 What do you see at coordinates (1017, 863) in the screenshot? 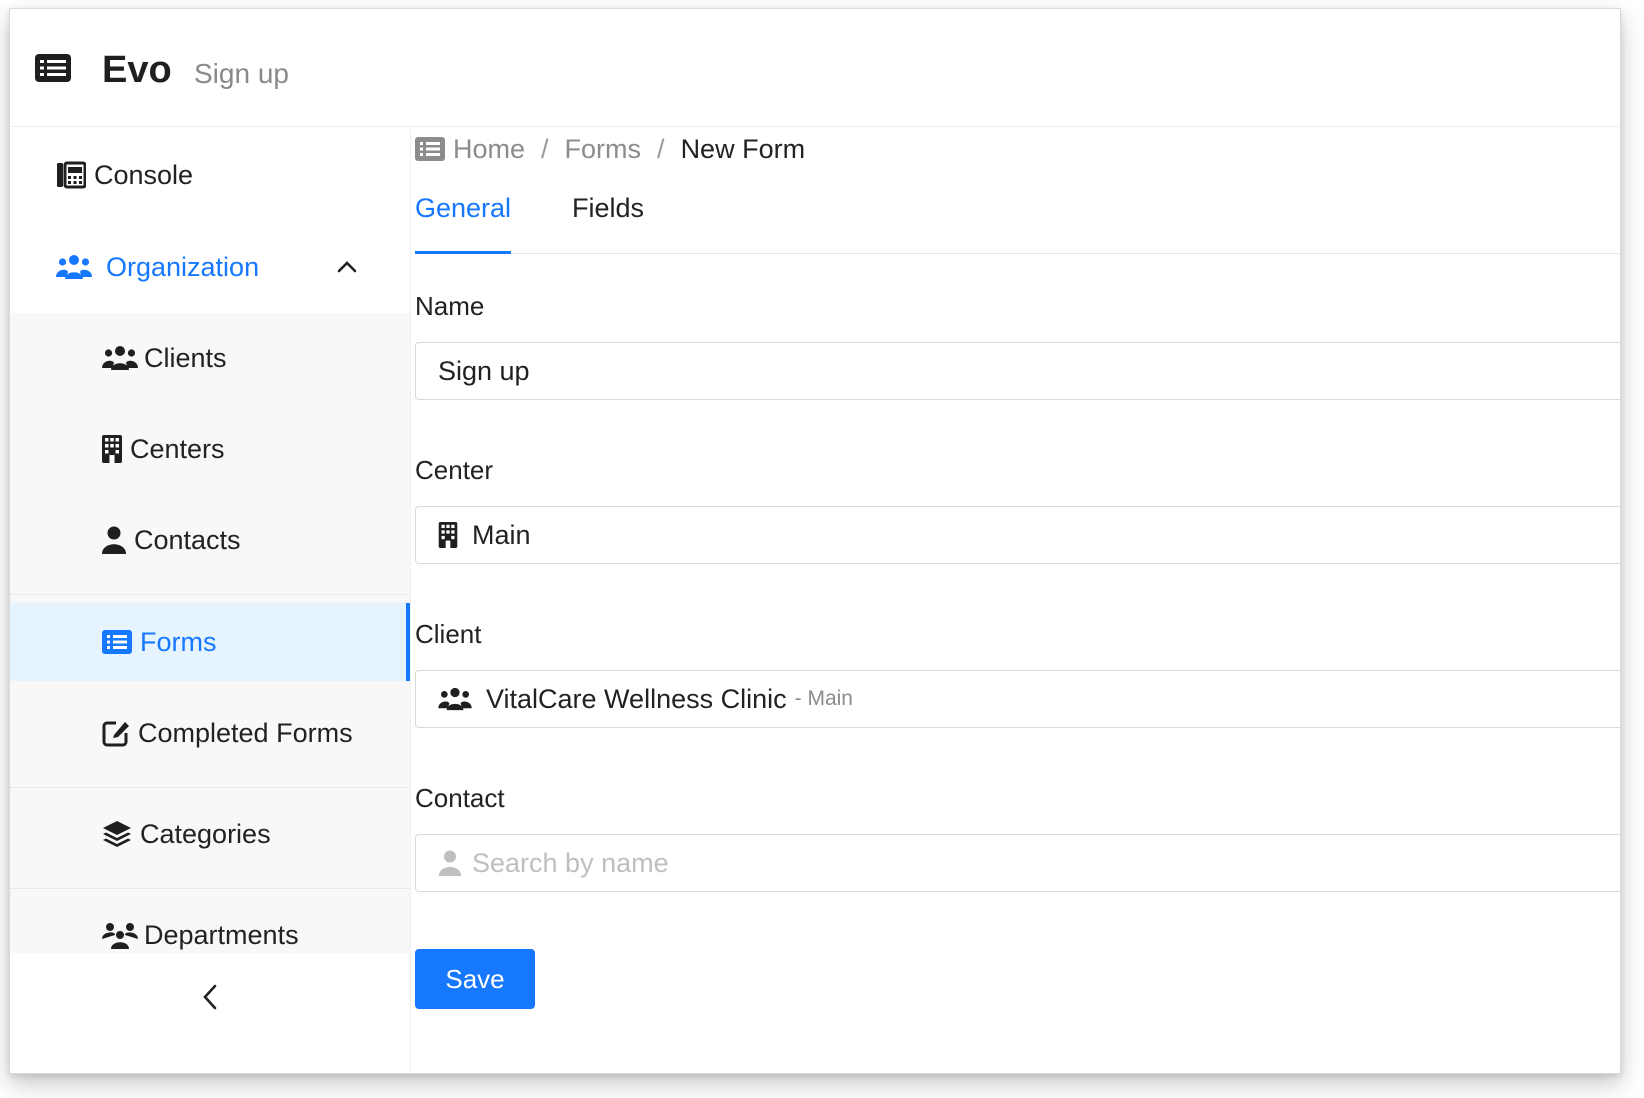
I see `contact-search-input: Search by name` at bounding box center [1017, 863].